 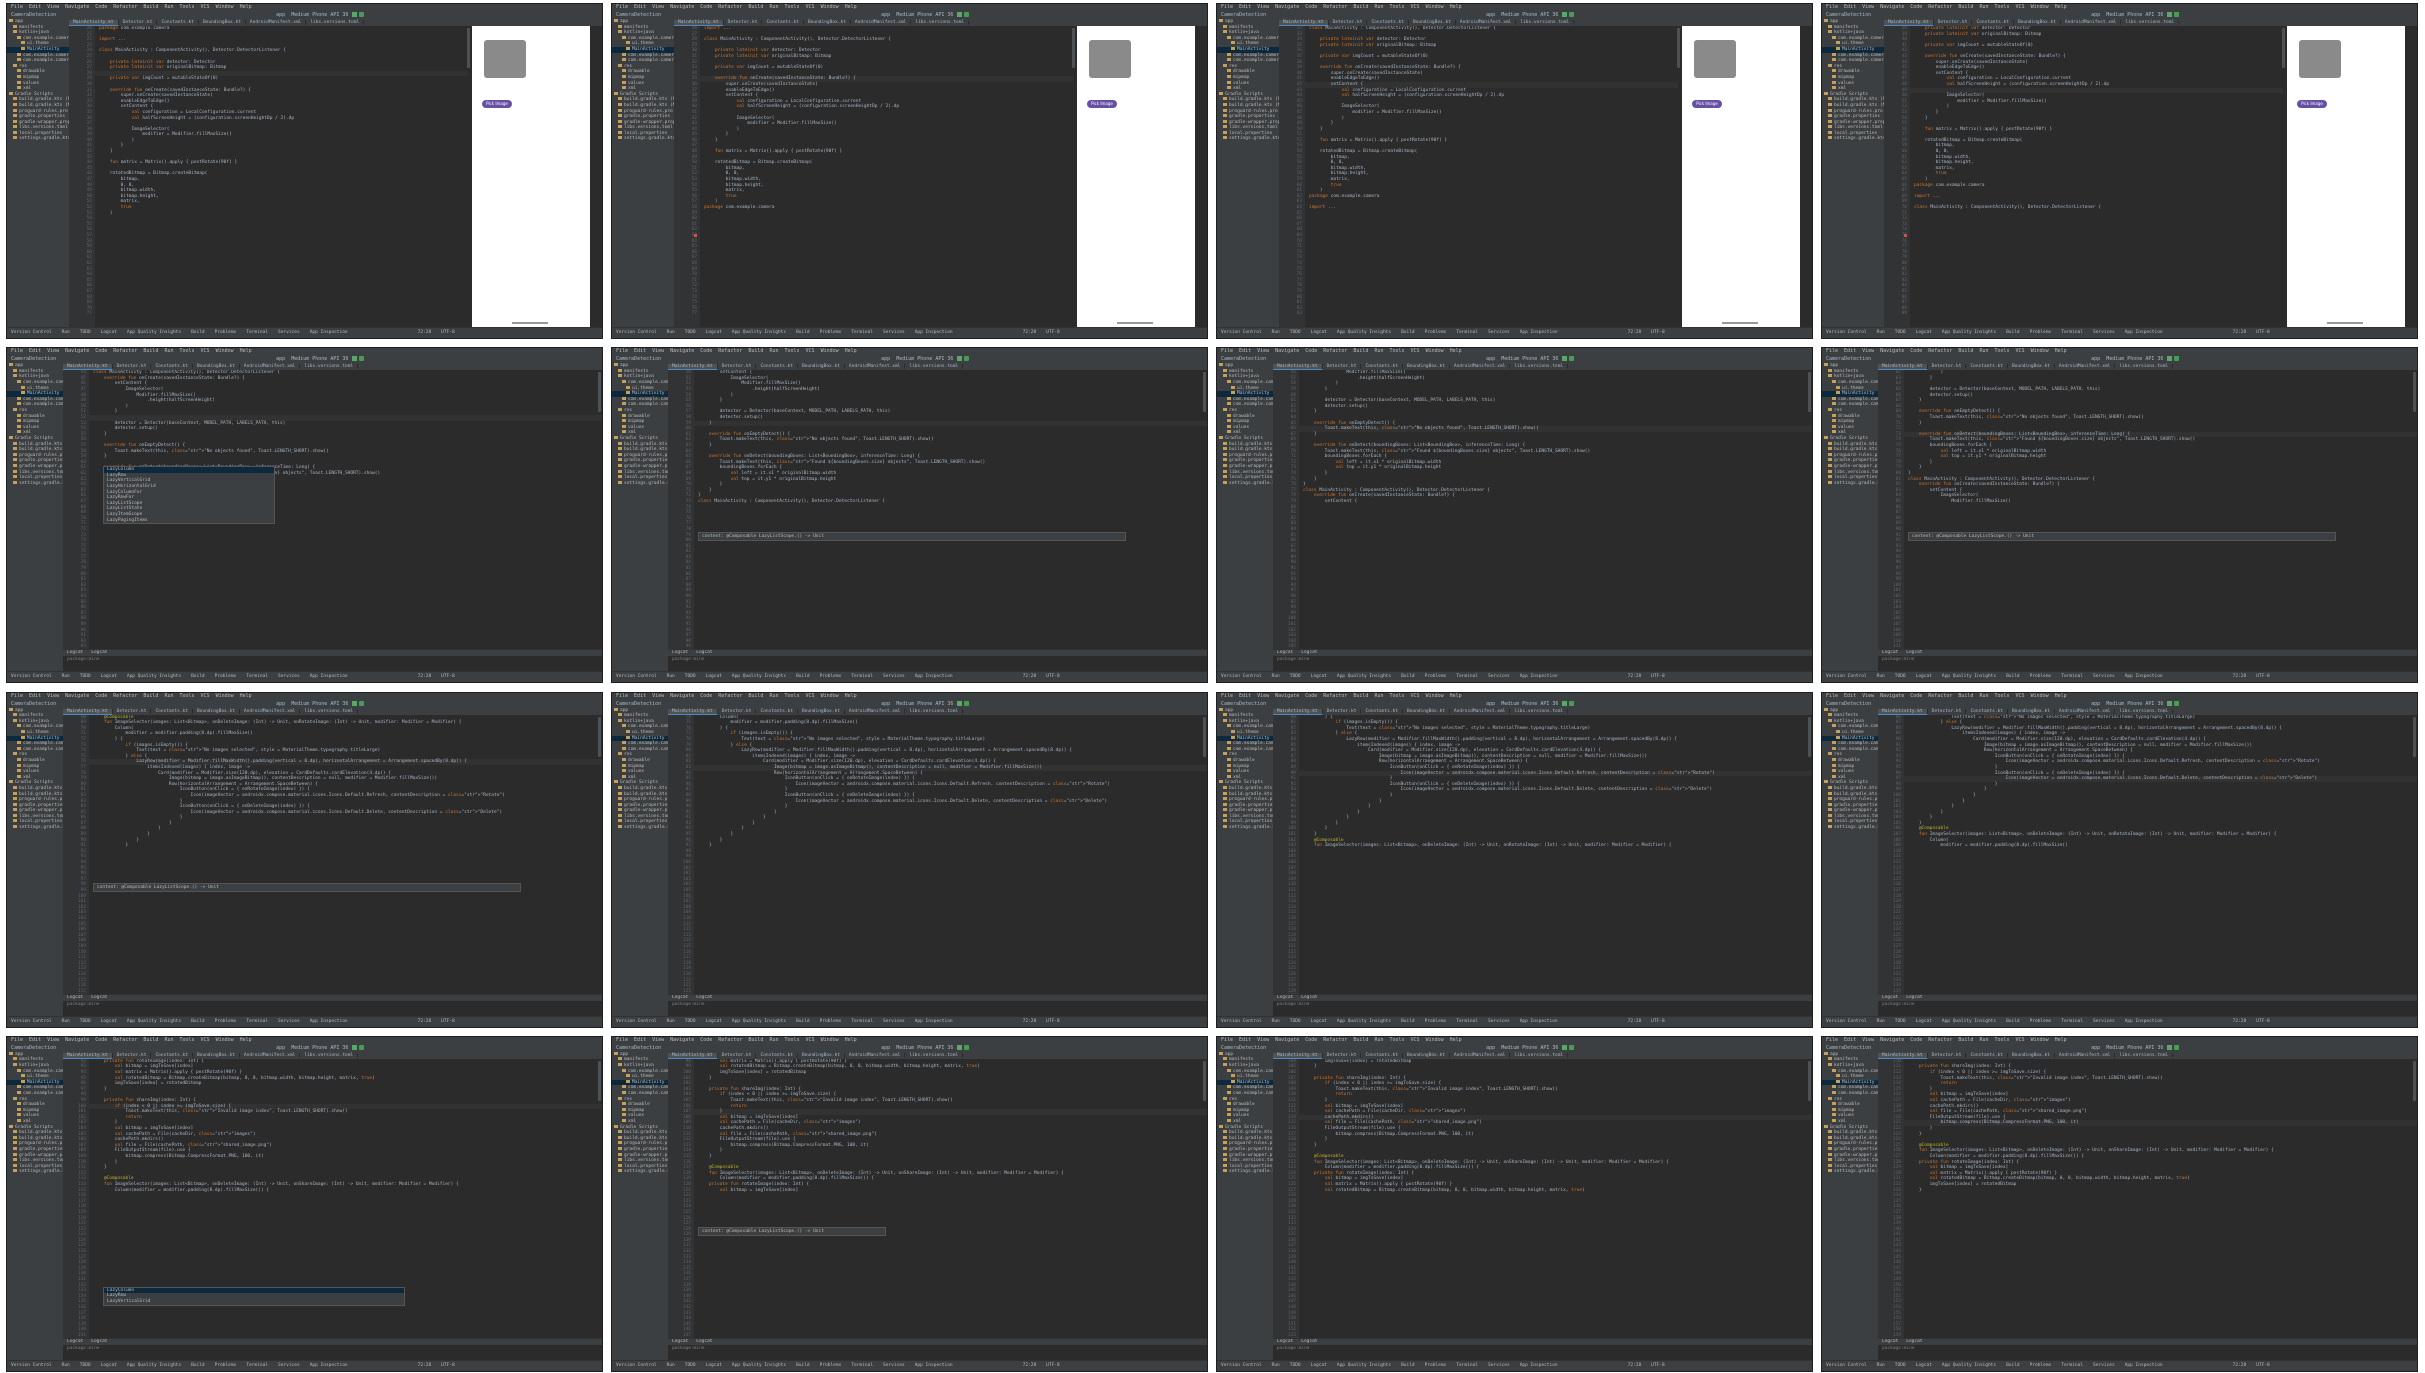 I want to click on menu-item: Window, so click(x=225, y=696).